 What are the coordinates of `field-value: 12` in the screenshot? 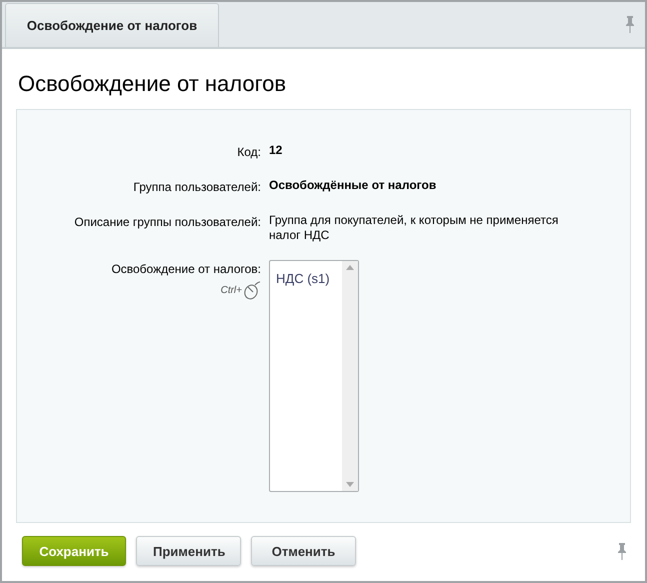 It's located at (276, 151).